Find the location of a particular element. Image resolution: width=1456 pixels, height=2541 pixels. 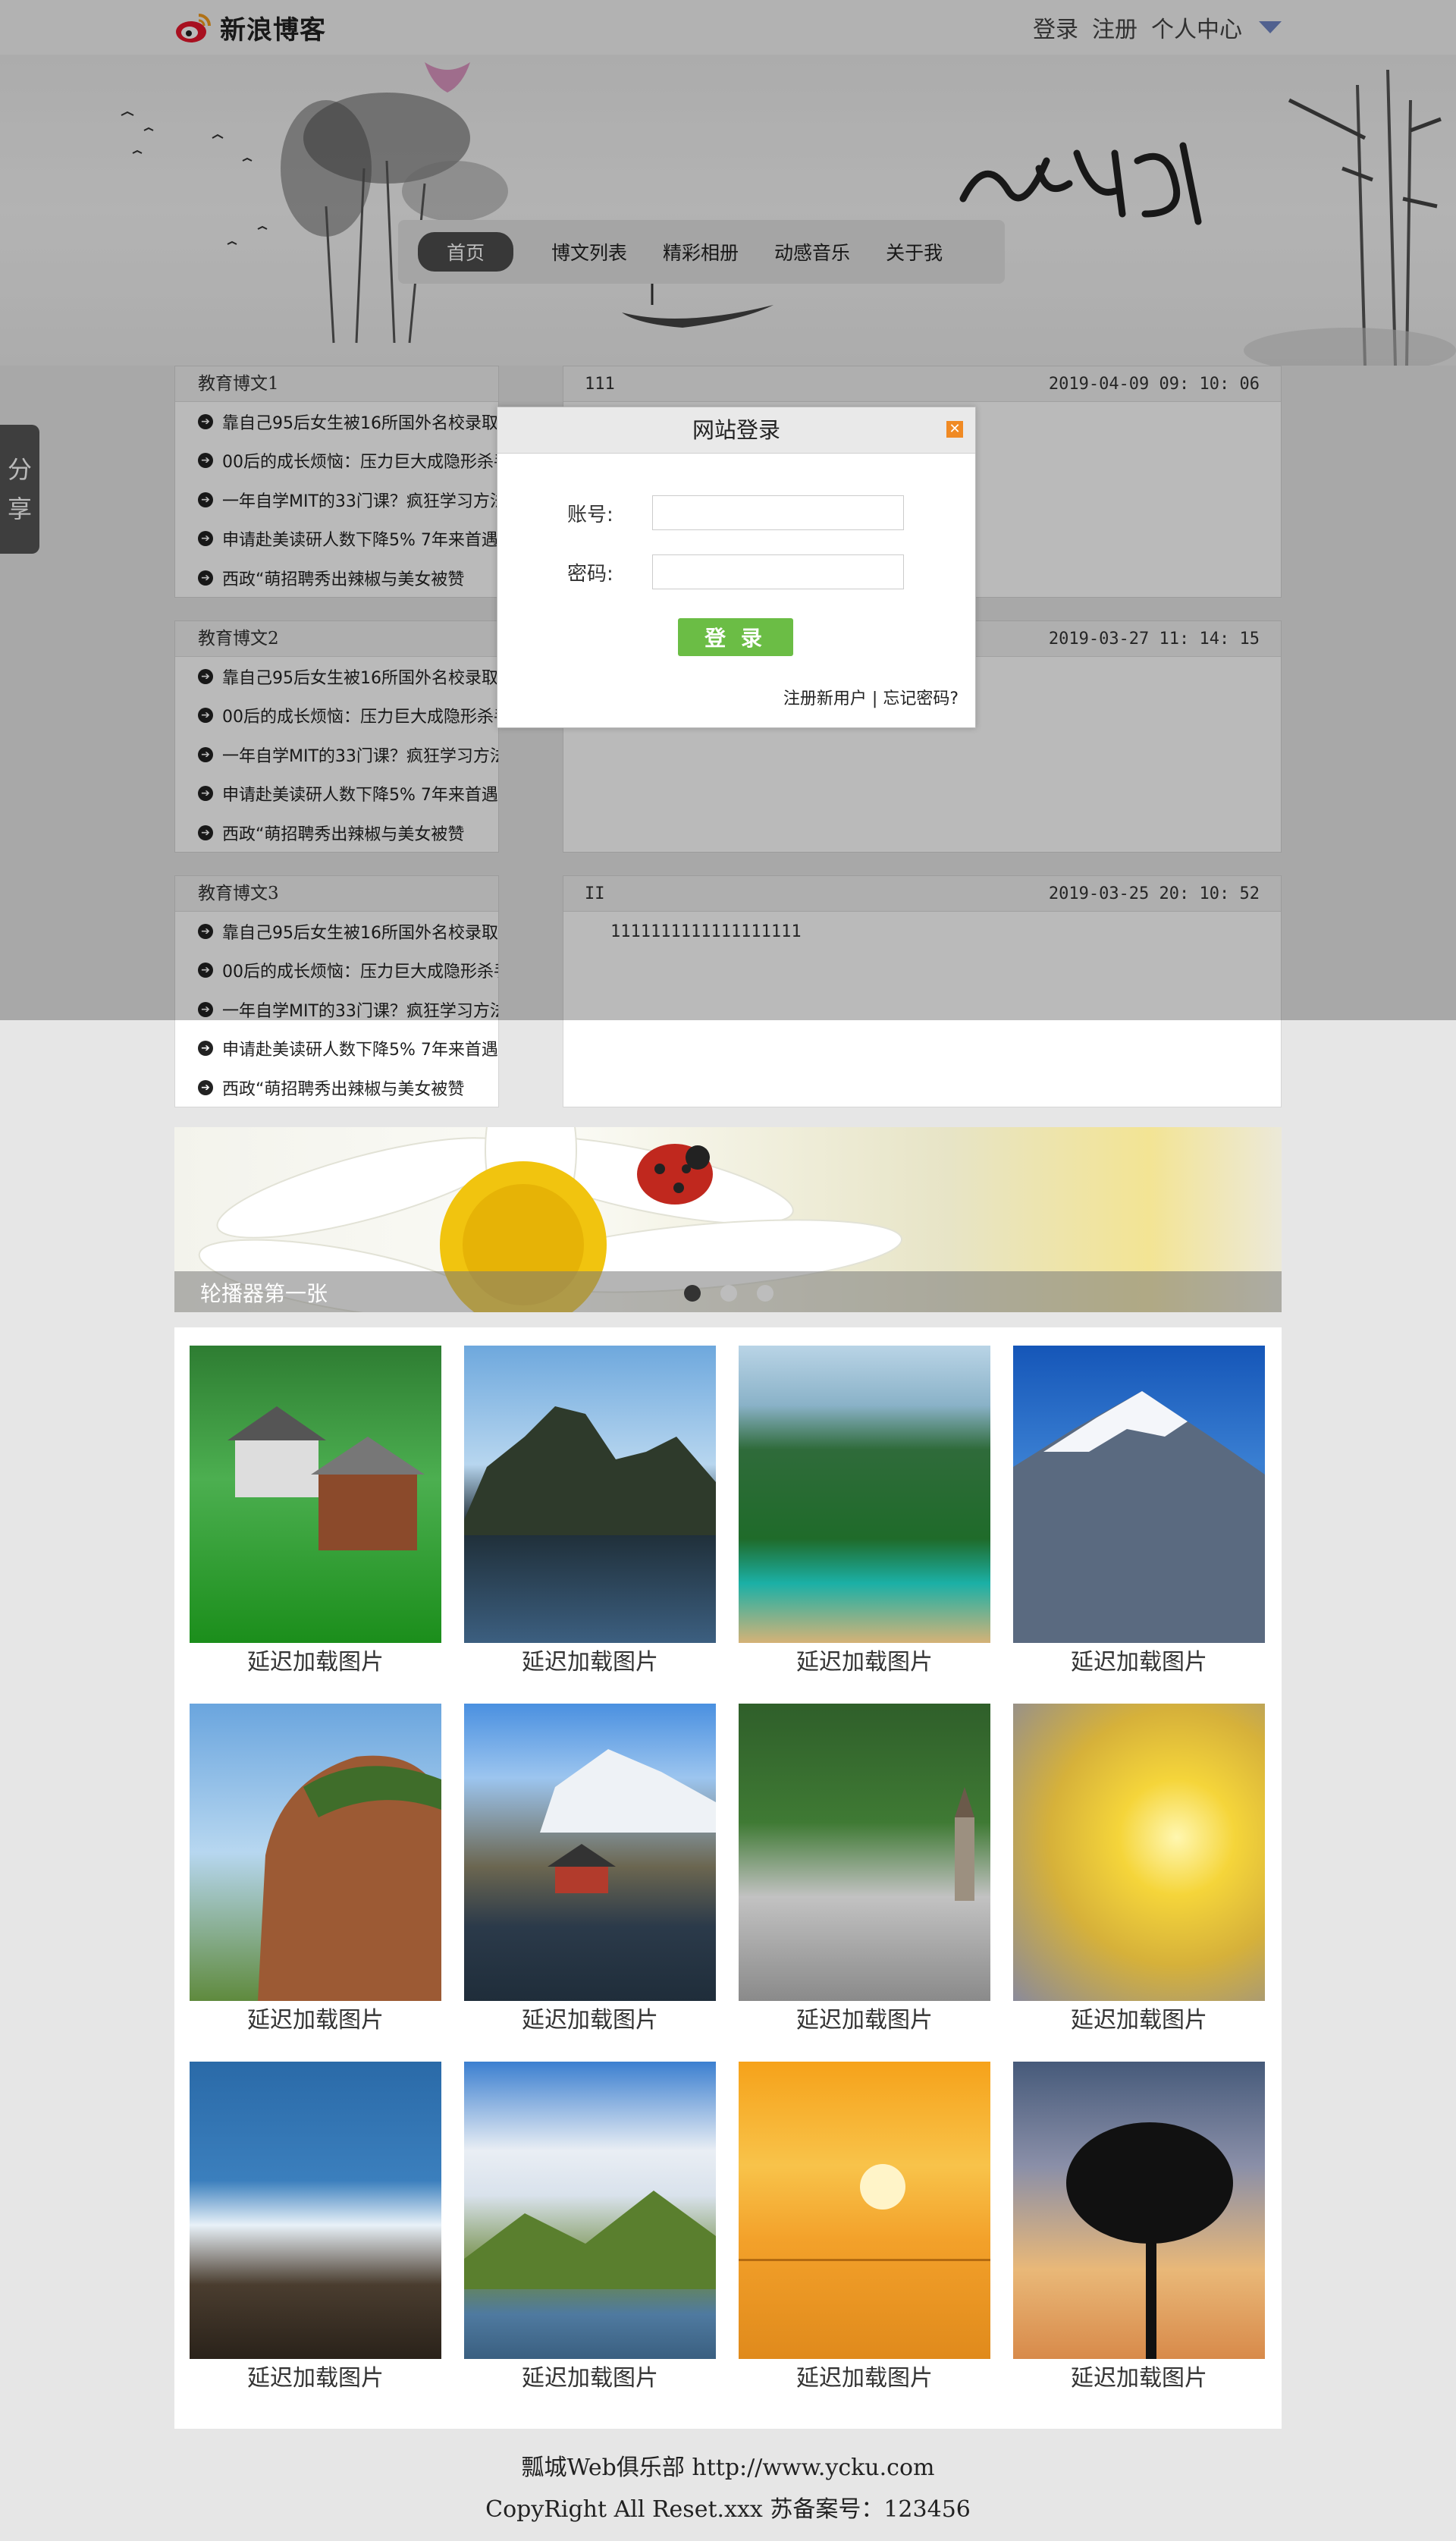

footer-line-1: 瓢城Web俱乐部 http://www.ycku.com is located at coordinates (728, 2468).